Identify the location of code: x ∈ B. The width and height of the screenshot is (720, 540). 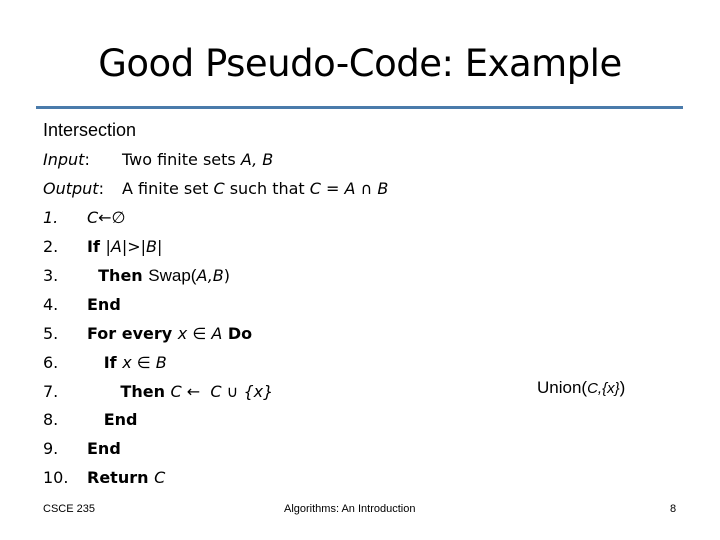
(144, 362).